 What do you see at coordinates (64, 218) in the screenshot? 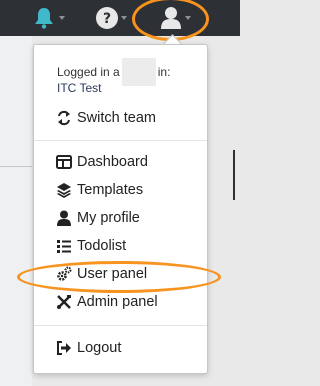
I see `user-icon` at bounding box center [64, 218].